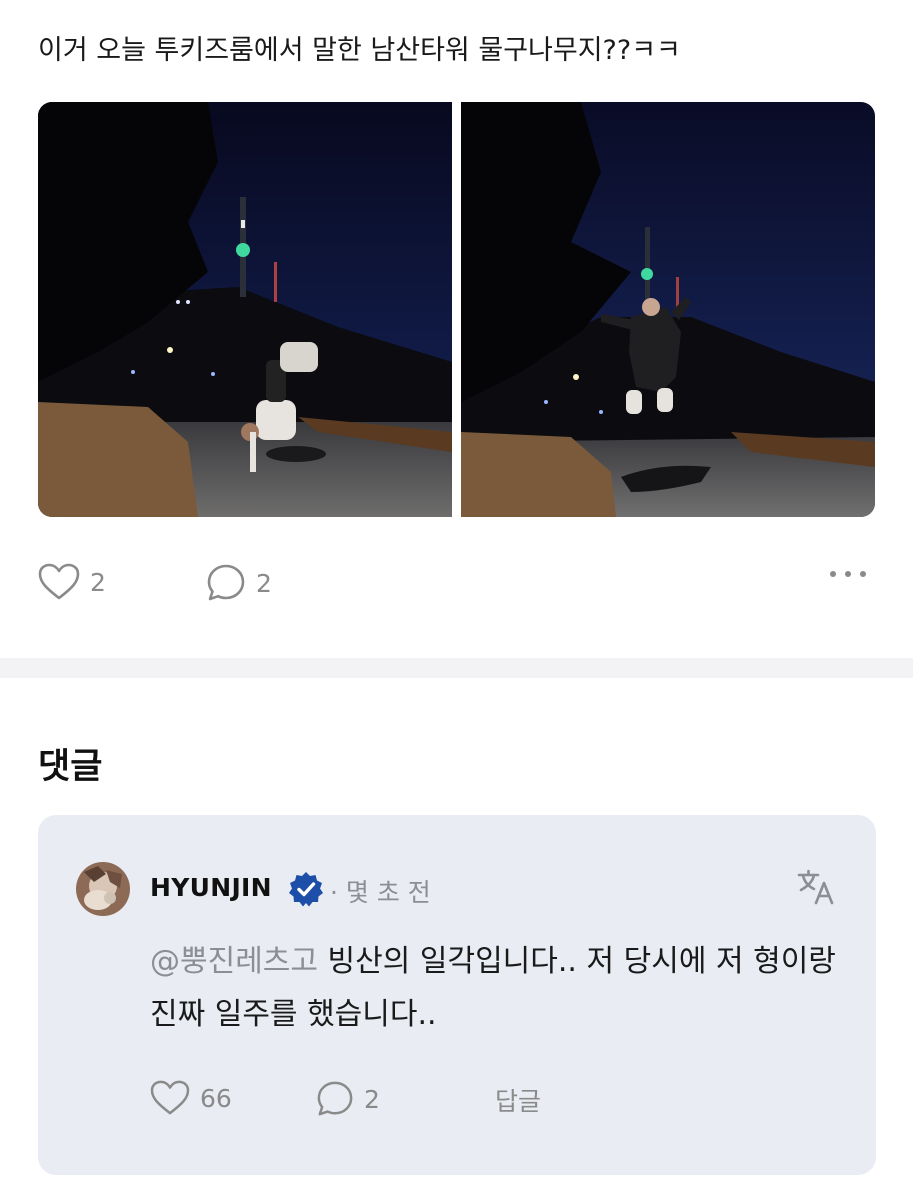 This screenshot has height=1200, width=913. Describe the element at coordinates (98, 582) in the screenshot. I see `post-like-count: 2` at that location.